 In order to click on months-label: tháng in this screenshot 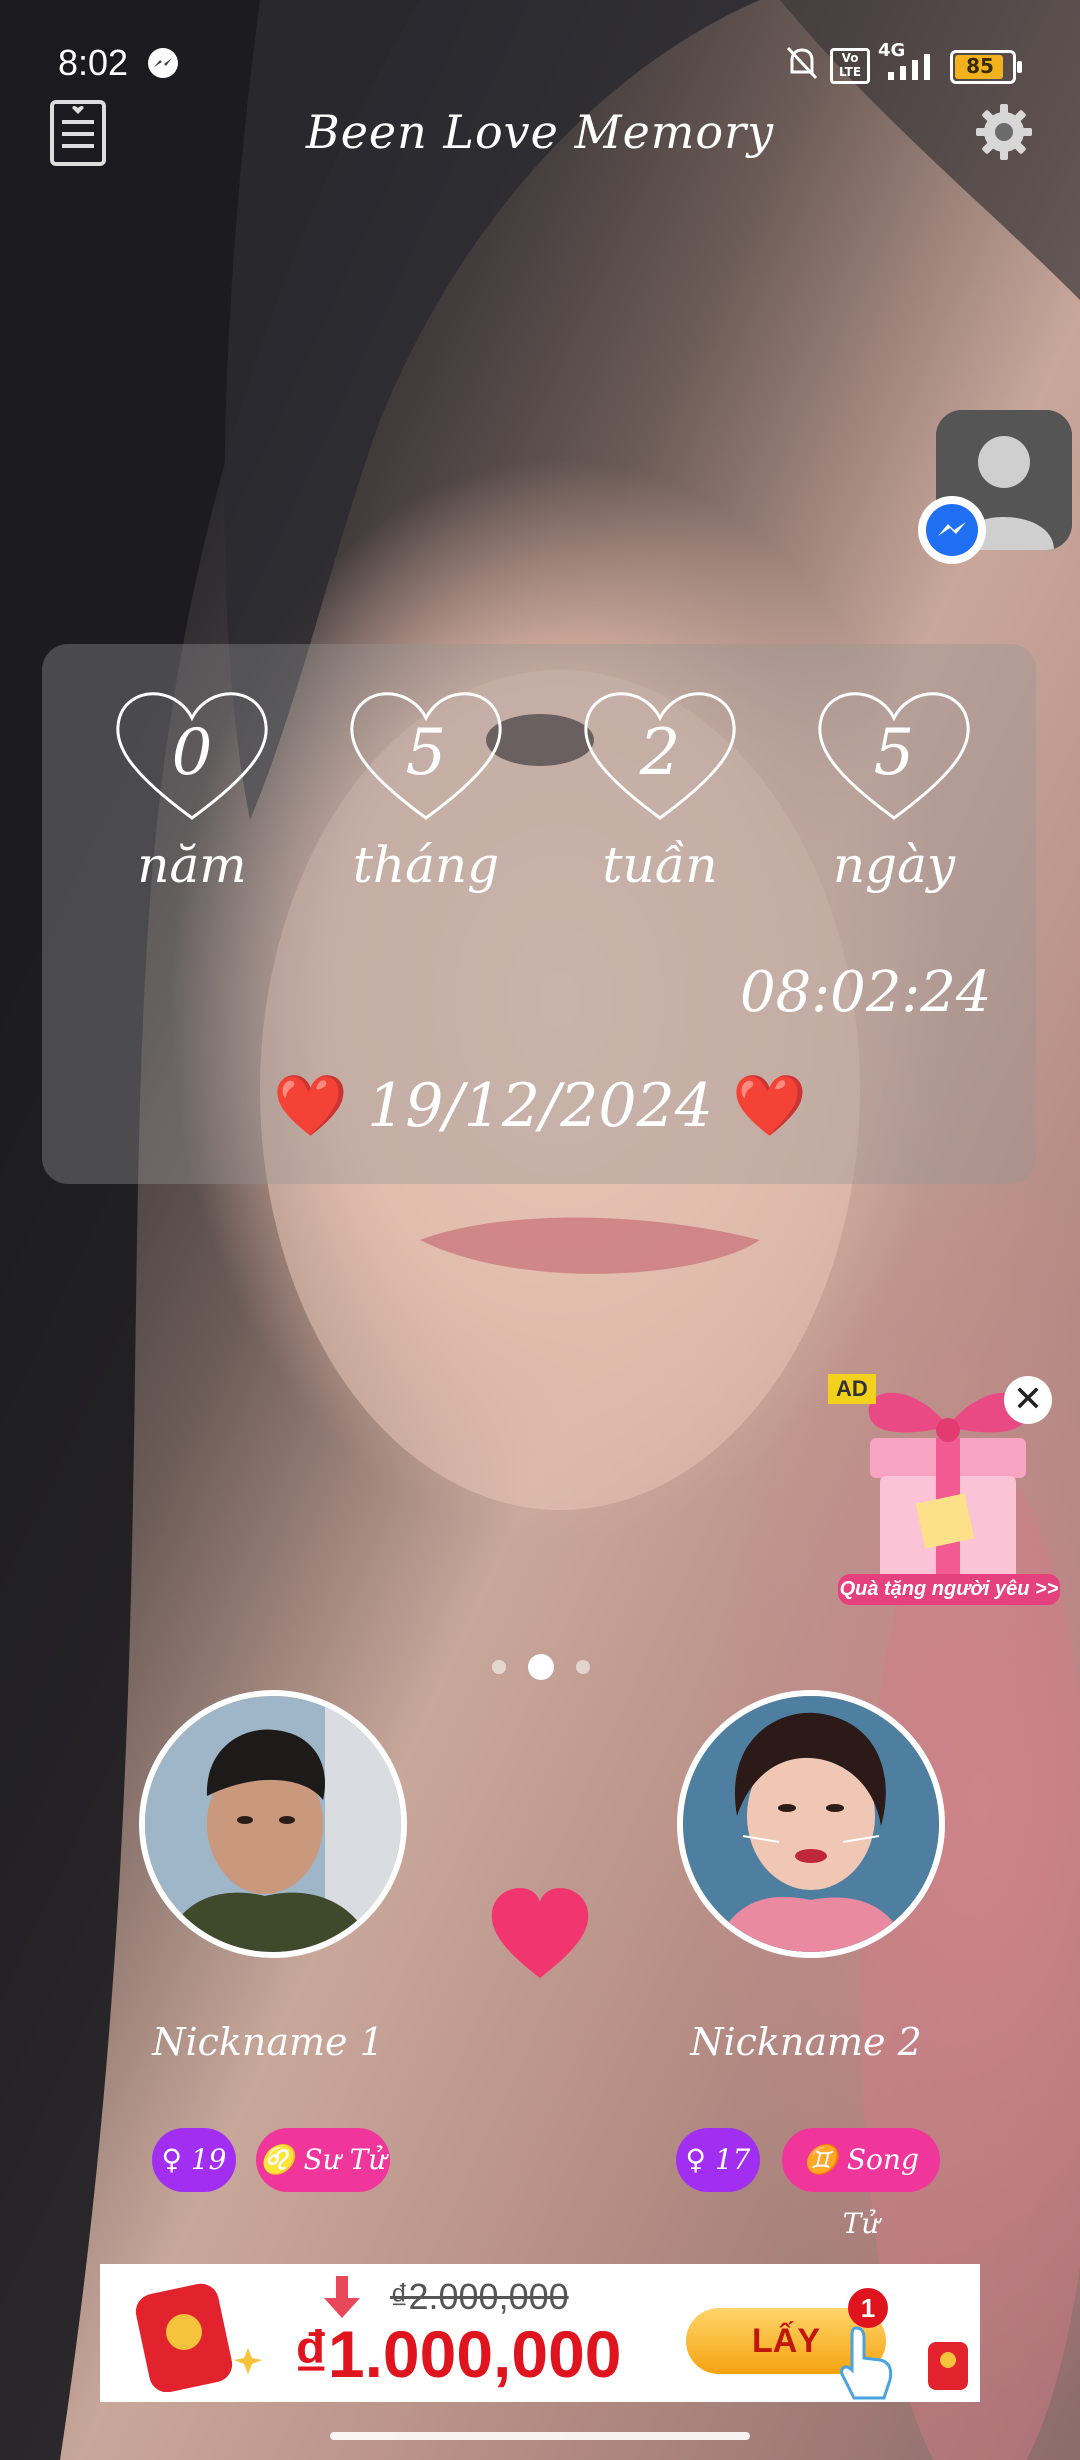, I will do `click(426, 865)`.